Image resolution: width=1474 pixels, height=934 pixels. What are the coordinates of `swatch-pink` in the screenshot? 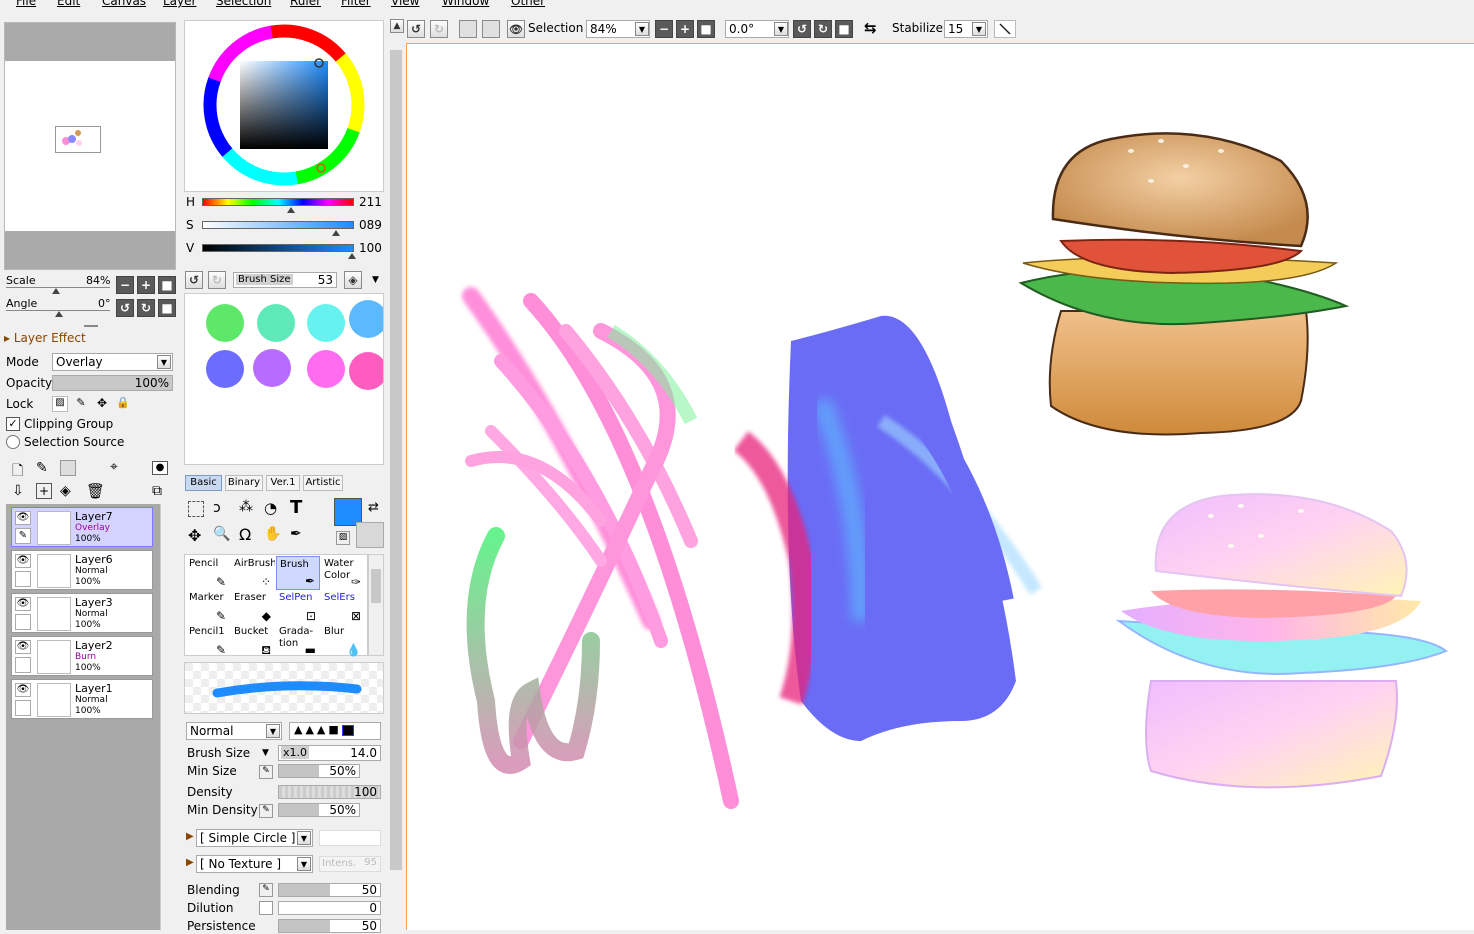 It's located at (366, 371).